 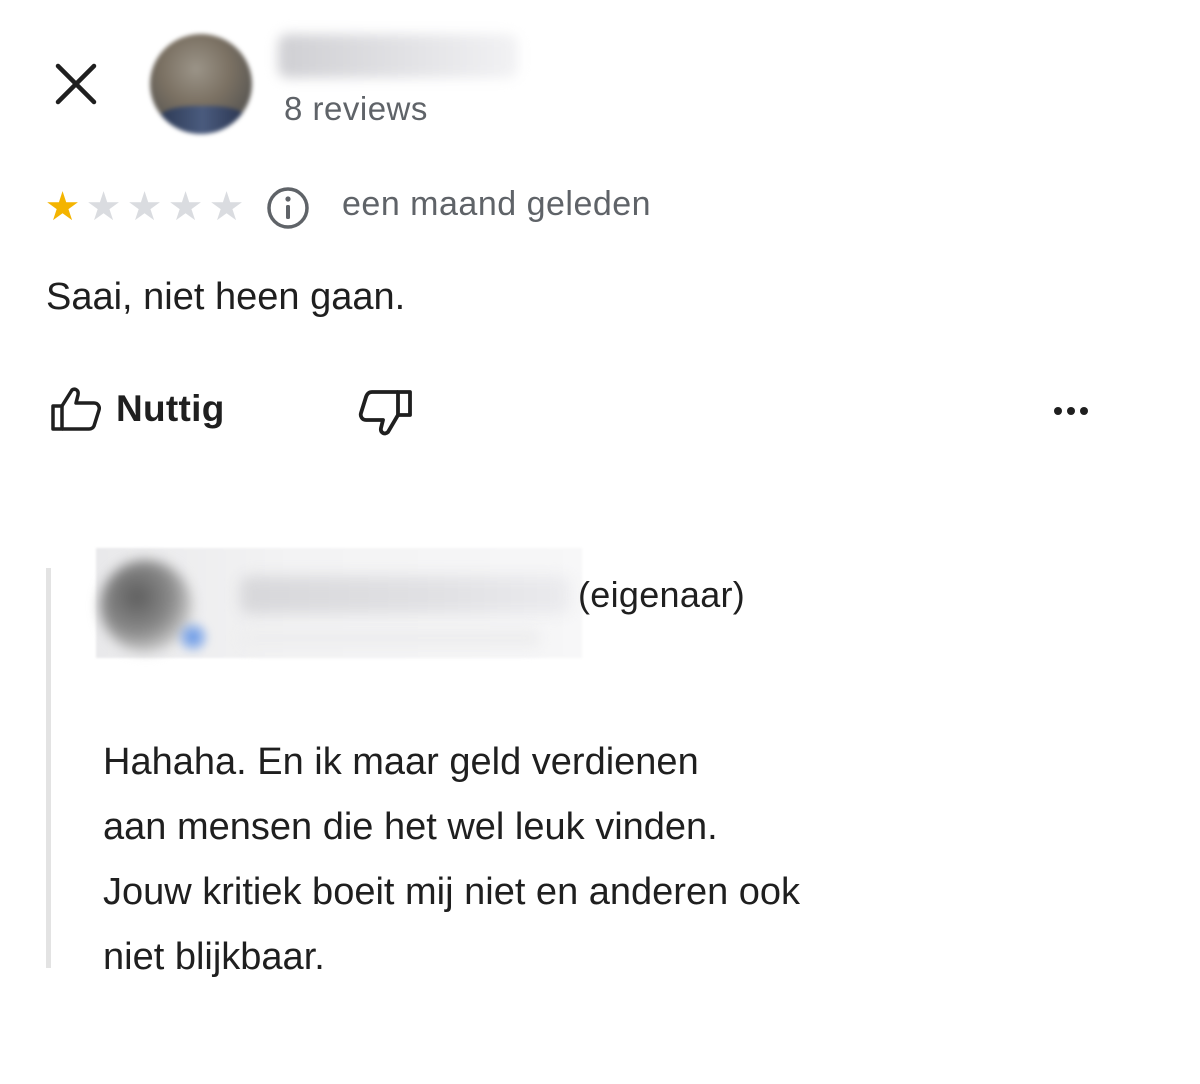 What do you see at coordinates (410, 827) in the screenshot?
I see `reply-line: aan mensen die het wel leuk vinden.` at bounding box center [410, 827].